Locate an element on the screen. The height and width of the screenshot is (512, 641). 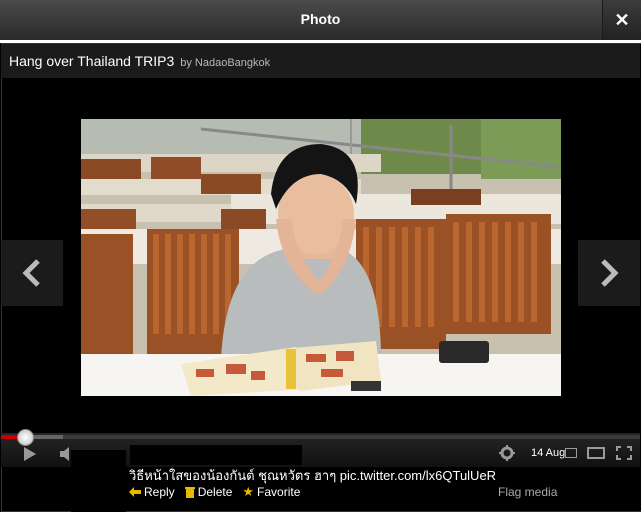
delete-label: Delete is located at coordinates (215, 492).